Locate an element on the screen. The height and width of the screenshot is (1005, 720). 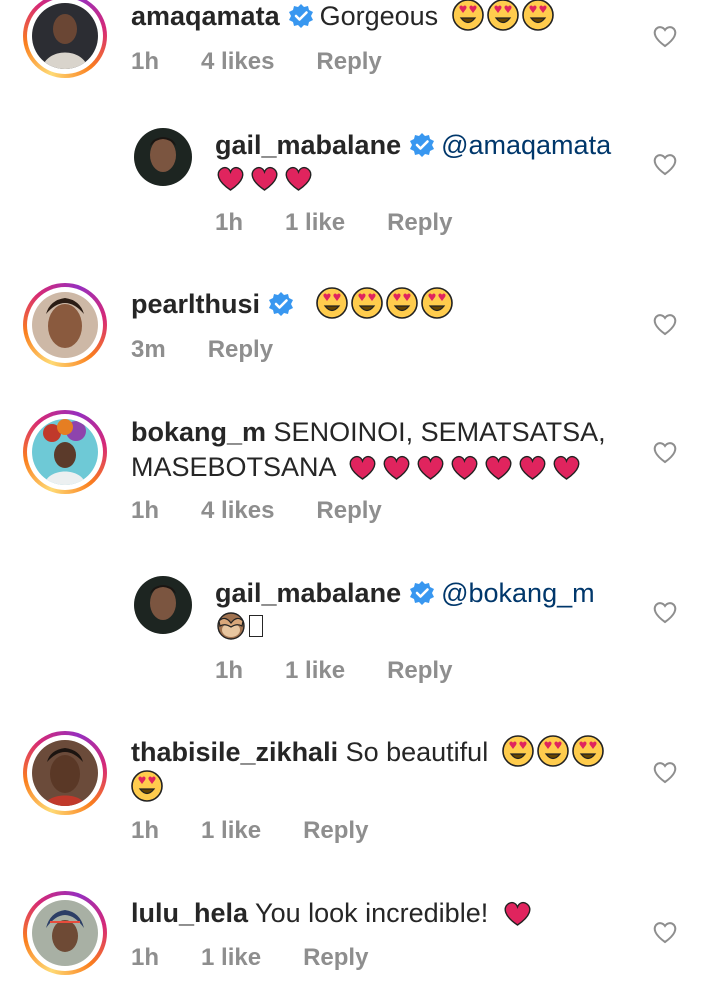
comment-body: thabisile_zikhali So beautiful is located at coordinates (369, 752).